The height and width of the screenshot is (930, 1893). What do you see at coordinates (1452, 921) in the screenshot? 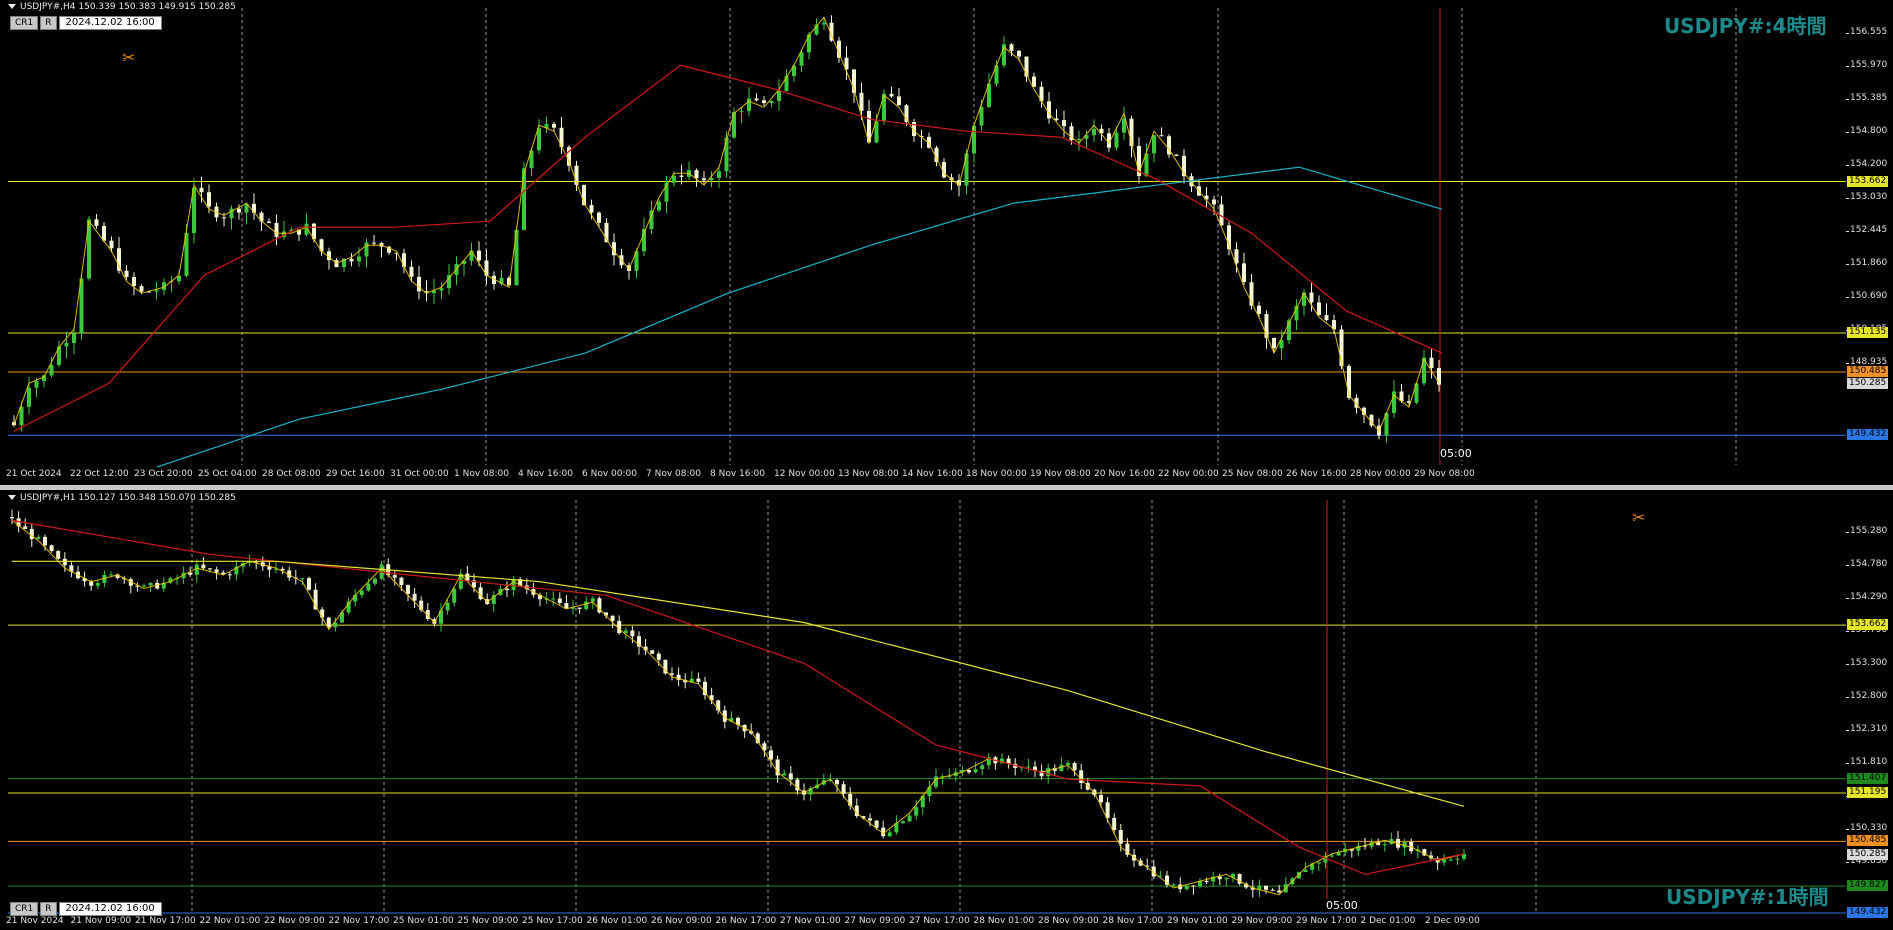
I see `time-label: 2 Dec 09:00` at bounding box center [1452, 921].